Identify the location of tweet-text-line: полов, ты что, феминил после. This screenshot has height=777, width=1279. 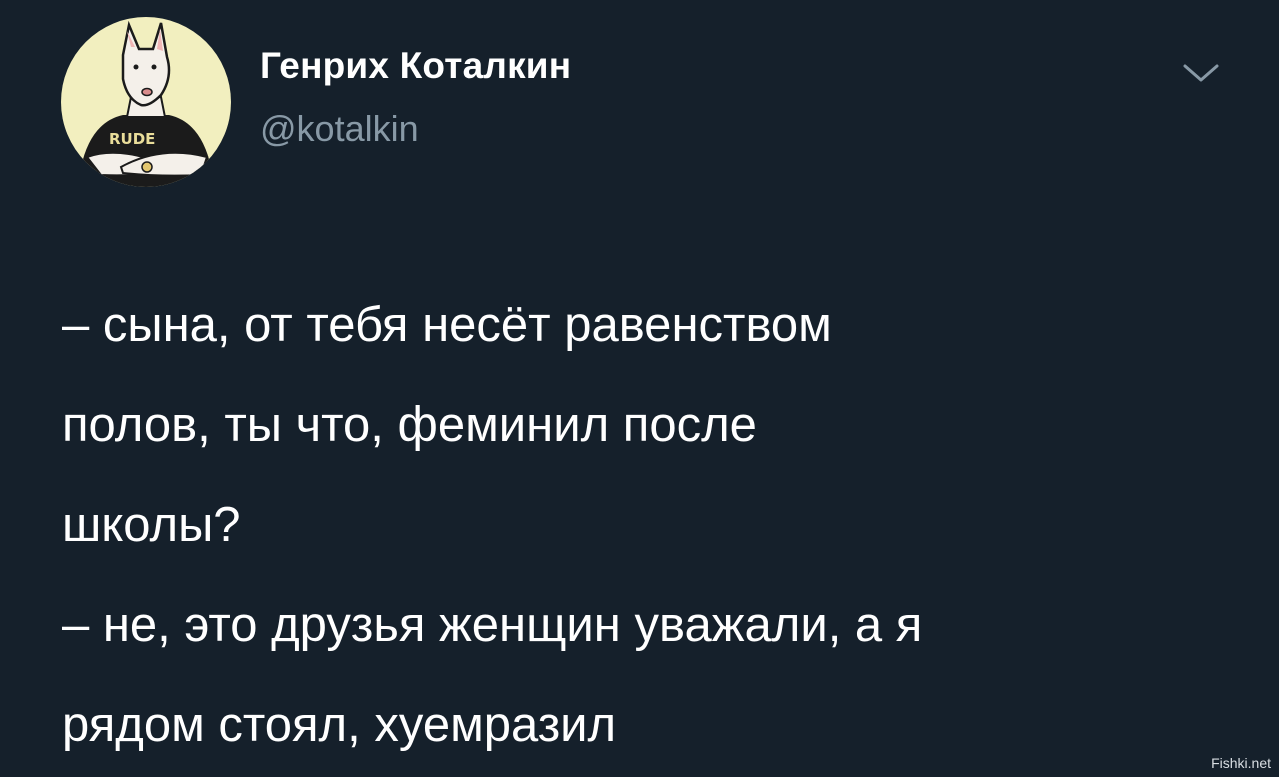
(409, 425).